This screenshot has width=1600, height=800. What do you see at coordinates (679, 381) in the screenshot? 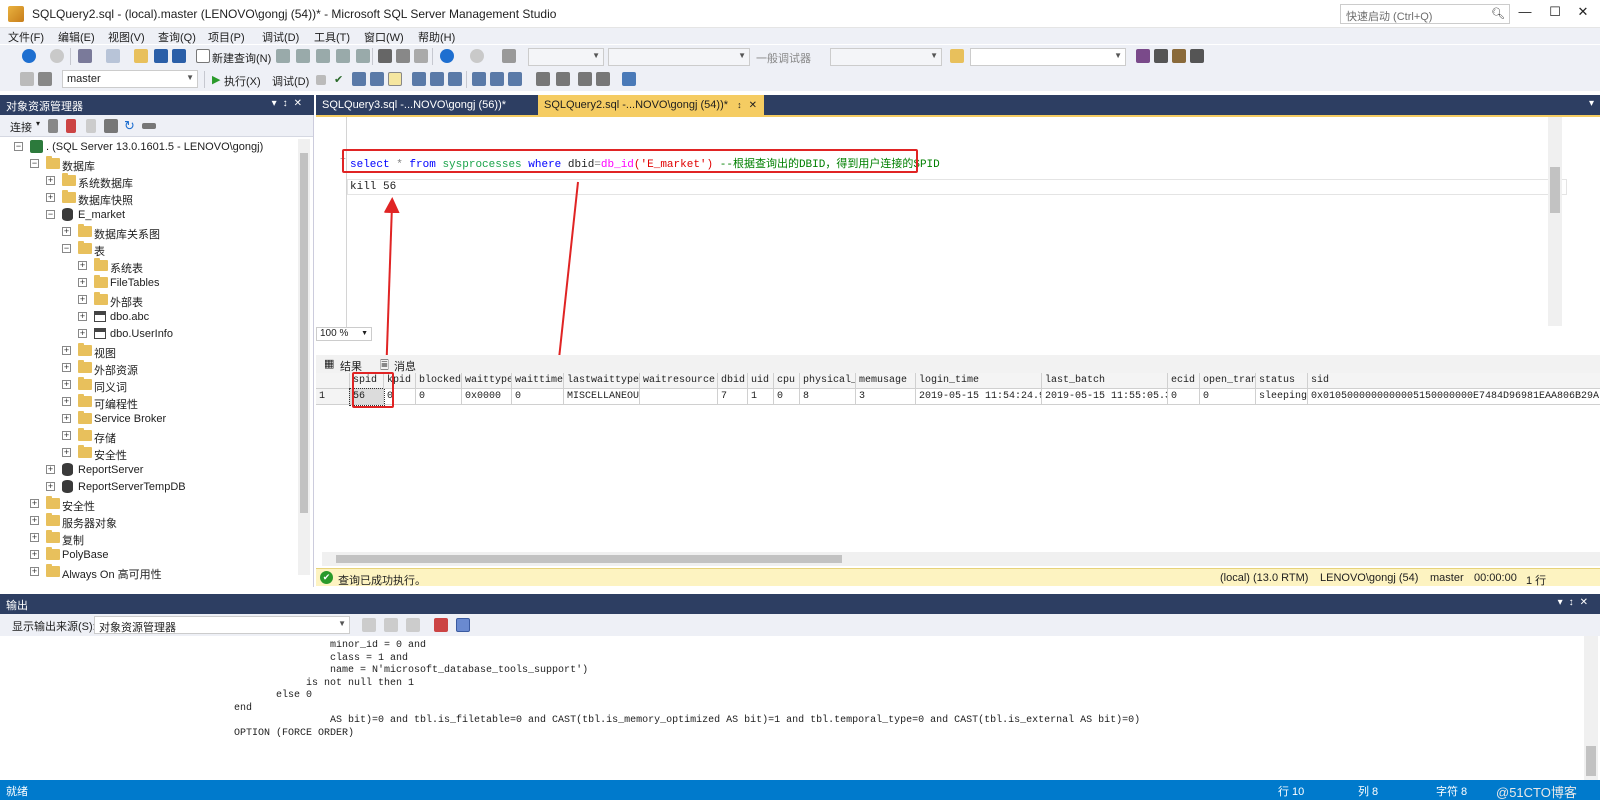
I see `column-header: waitresource` at bounding box center [679, 381].